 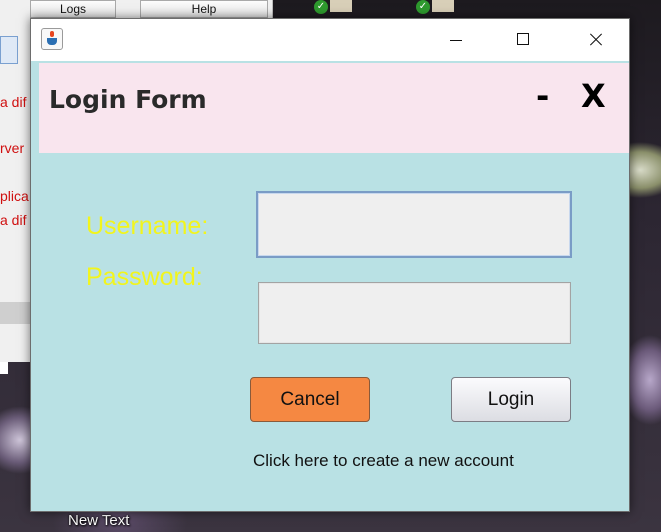 What do you see at coordinates (204, 9) in the screenshot?
I see `help-button: Help` at bounding box center [204, 9].